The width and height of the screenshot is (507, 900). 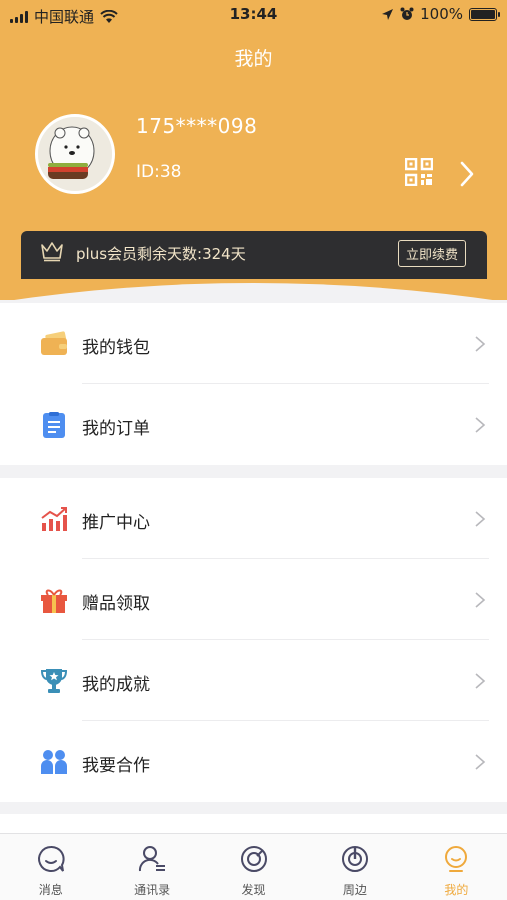 What do you see at coordinates (253, 599) in the screenshot?
I see `menu-item-gift: 赠品领取` at bounding box center [253, 599].